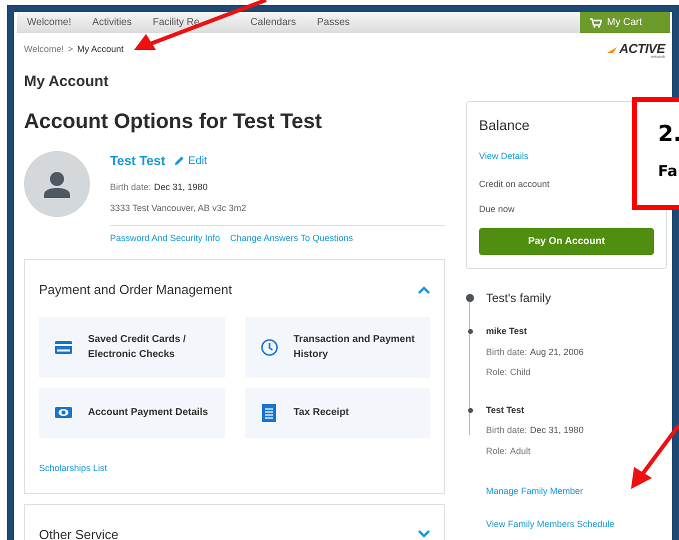  What do you see at coordinates (505, 125) in the screenshot?
I see `balance-title: Balance` at bounding box center [505, 125].